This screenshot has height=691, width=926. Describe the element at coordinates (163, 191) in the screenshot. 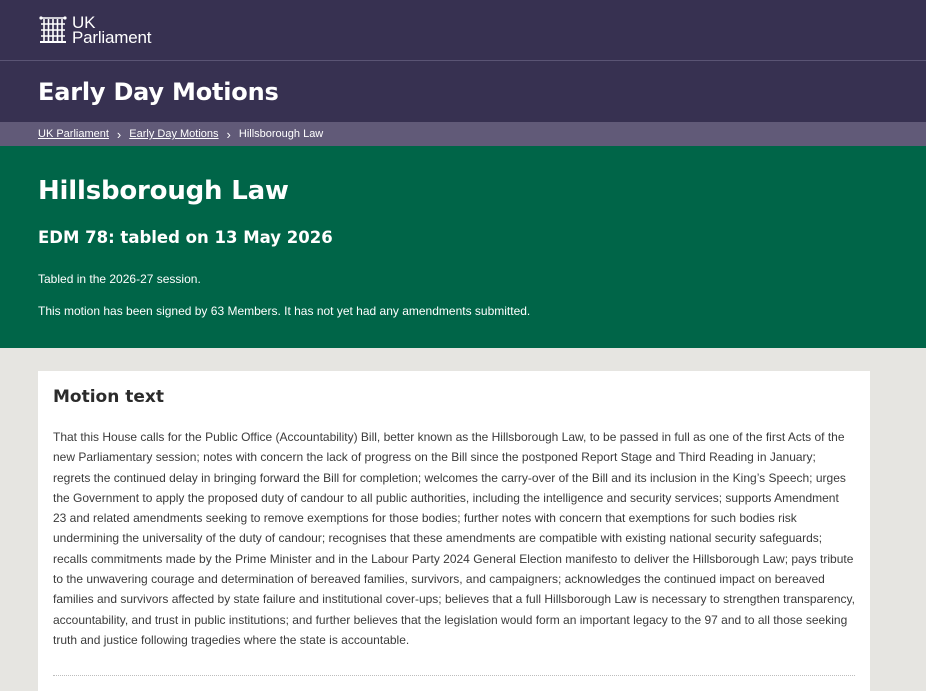

I see `page-title: Hillsborough Law` at that location.